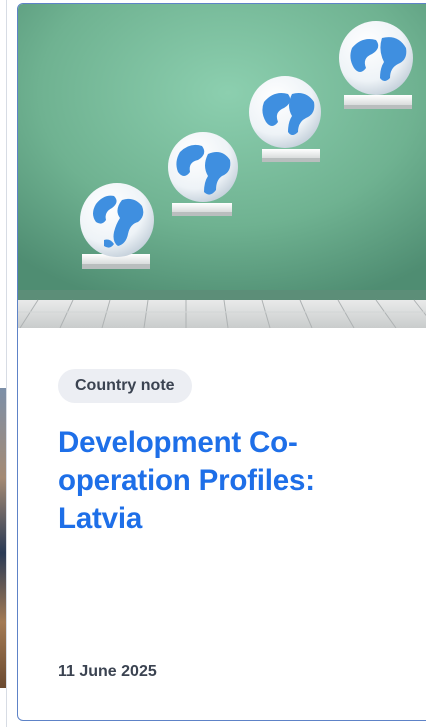 The height and width of the screenshot is (727, 426). What do you see at coordinates (125, 386) in the screenshot?
I see `content-type-tag: Country note` at bounding box center [125, 386].